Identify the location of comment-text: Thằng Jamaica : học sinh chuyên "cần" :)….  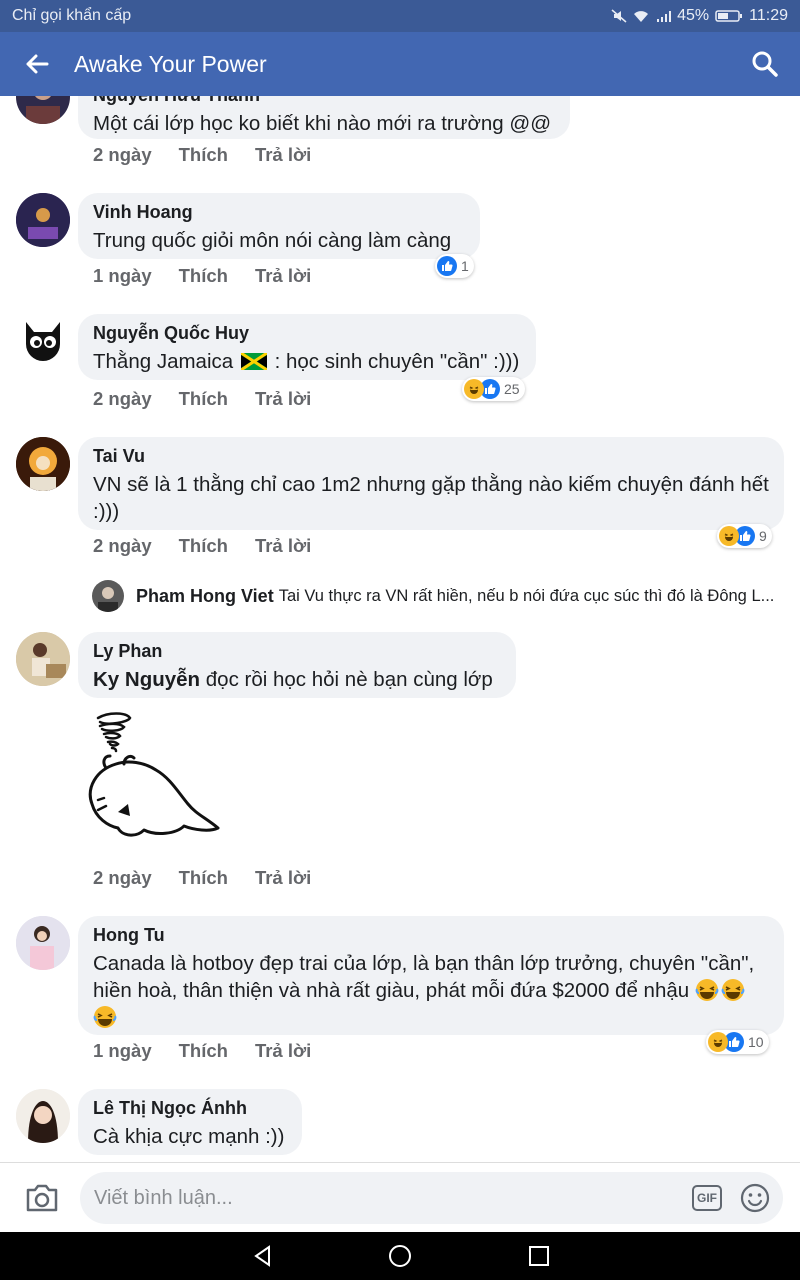
(306, 361).